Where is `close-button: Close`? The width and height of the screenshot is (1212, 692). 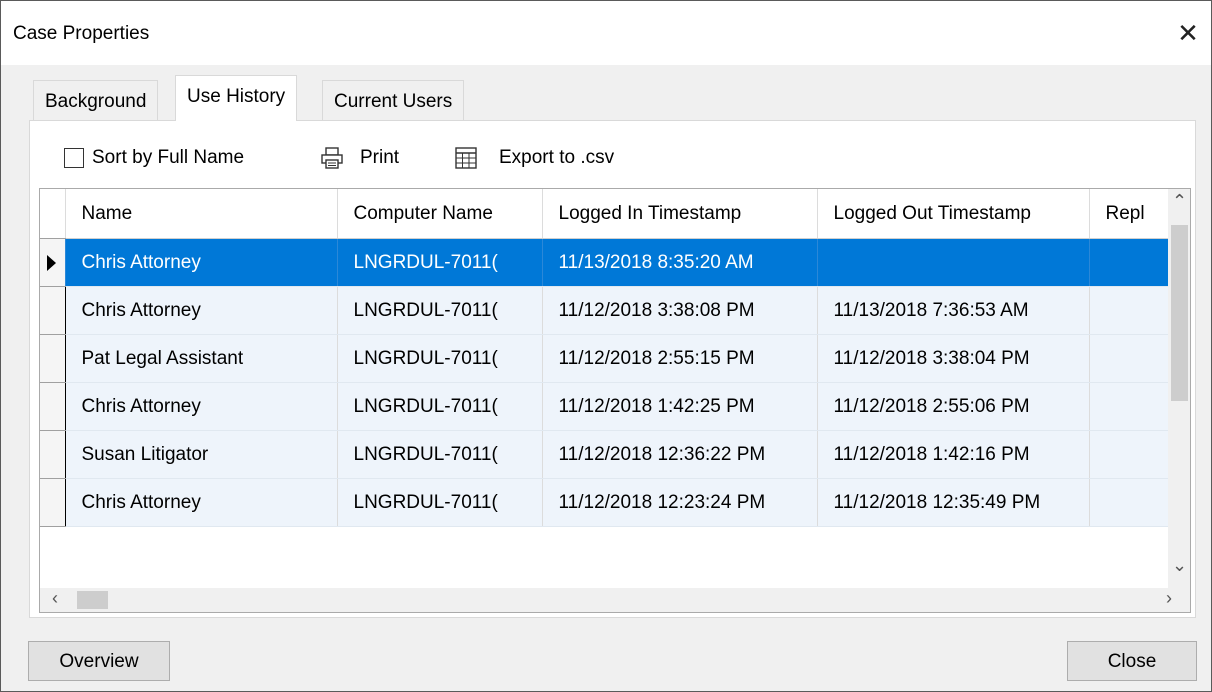
close-button: Close is located at coordinates (1132, 661).